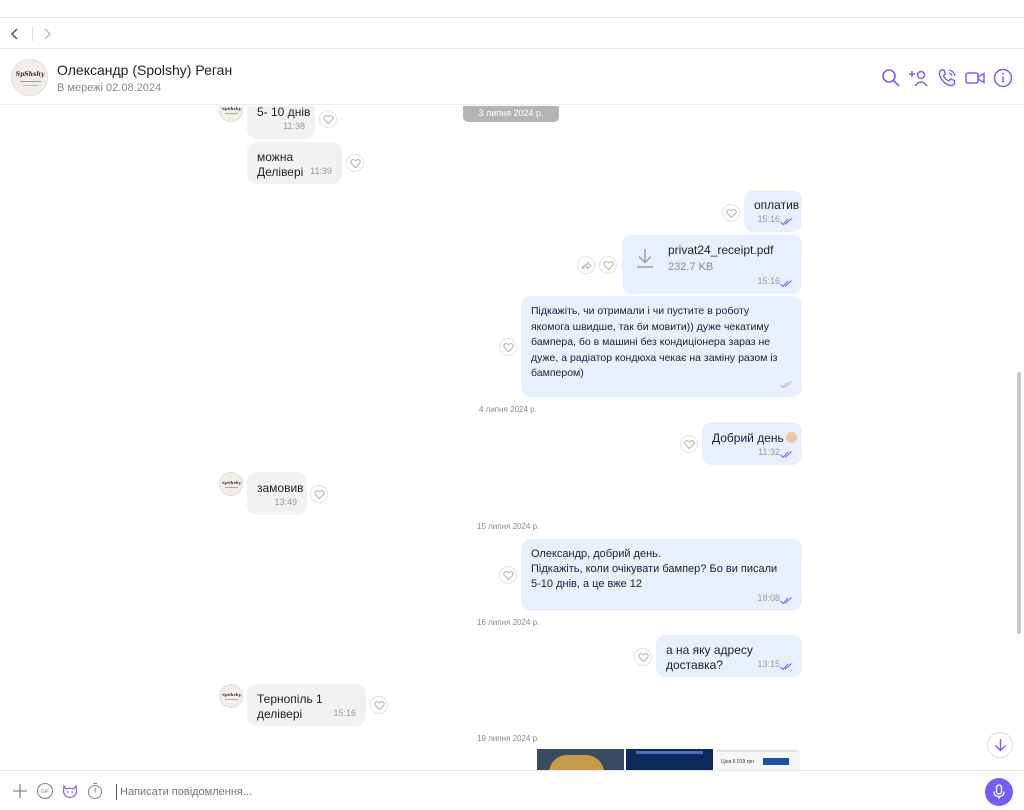 The image size is (1024, 810). What do you see at coordinates (777, 205) in the screenshot?
I see `message-text: оплатив` at bounding box center [777, 205].